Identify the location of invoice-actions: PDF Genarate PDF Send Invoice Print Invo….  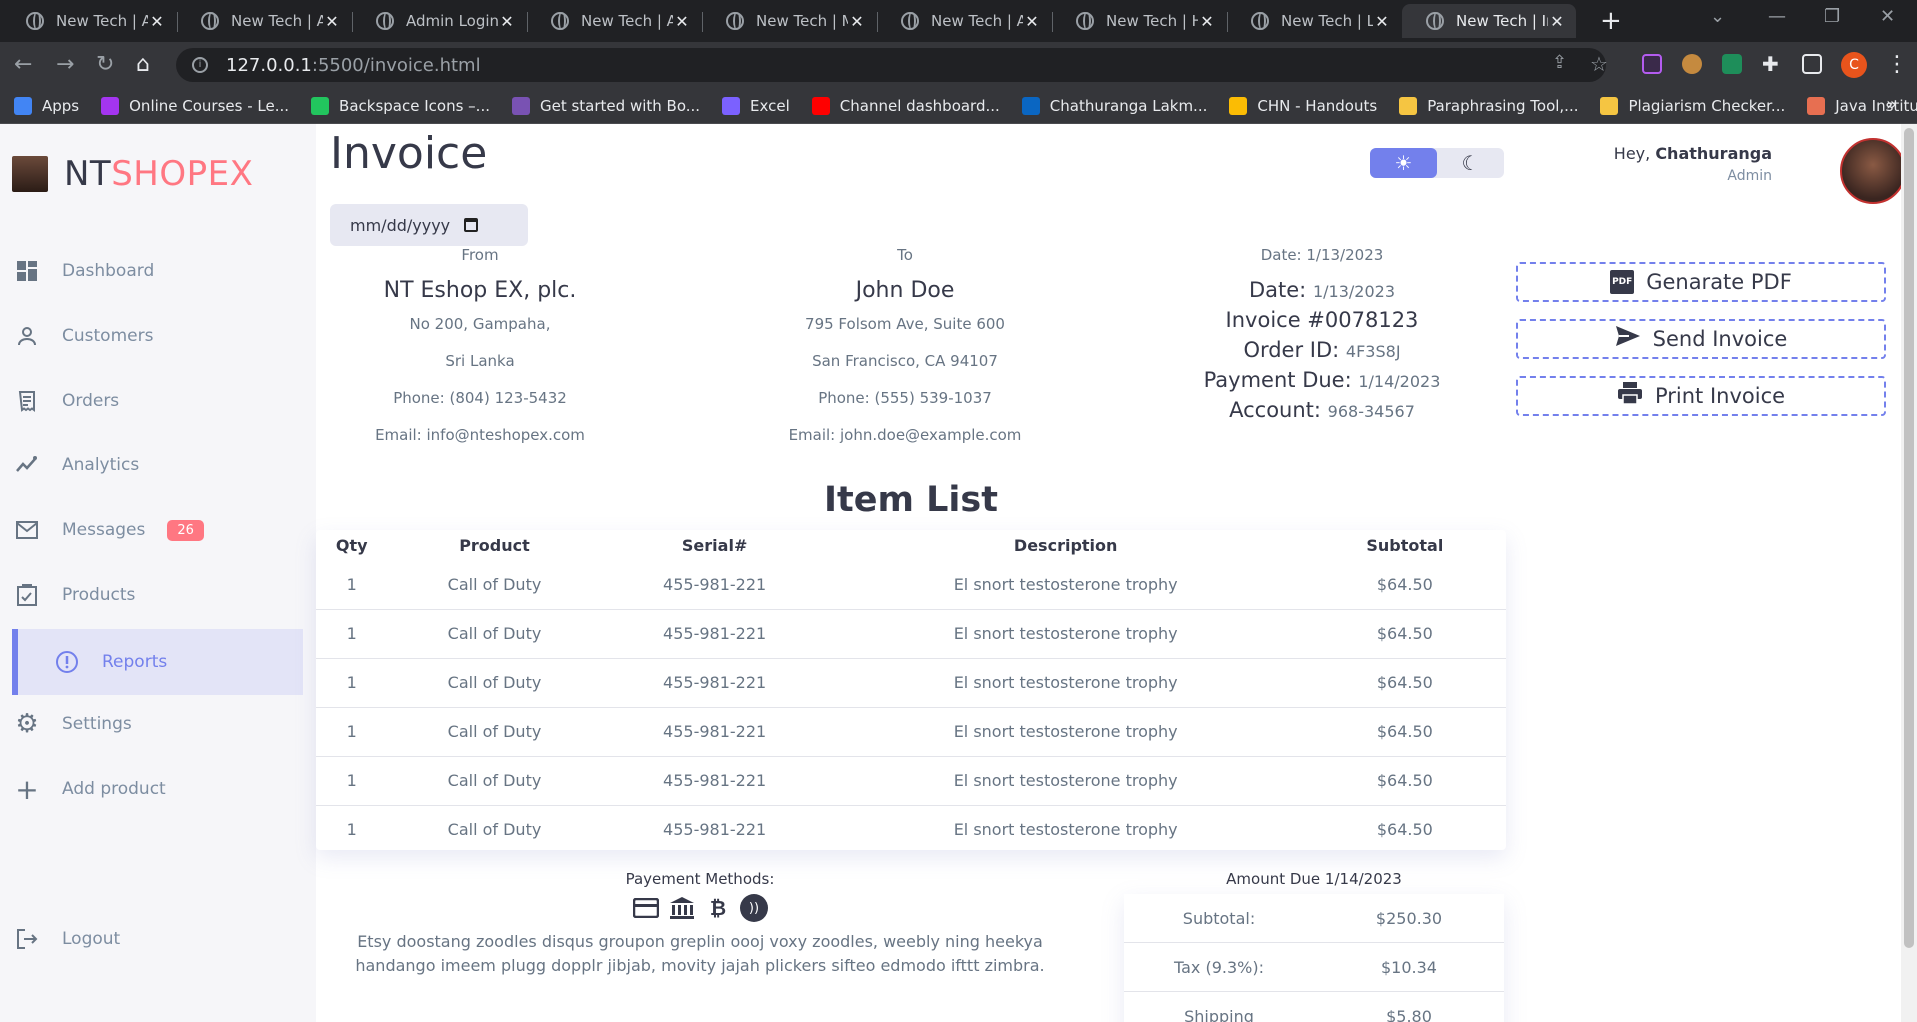
(1701, 347).